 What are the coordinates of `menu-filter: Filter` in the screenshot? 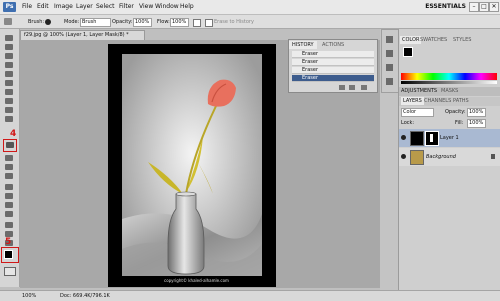 It's located at (126, 6).